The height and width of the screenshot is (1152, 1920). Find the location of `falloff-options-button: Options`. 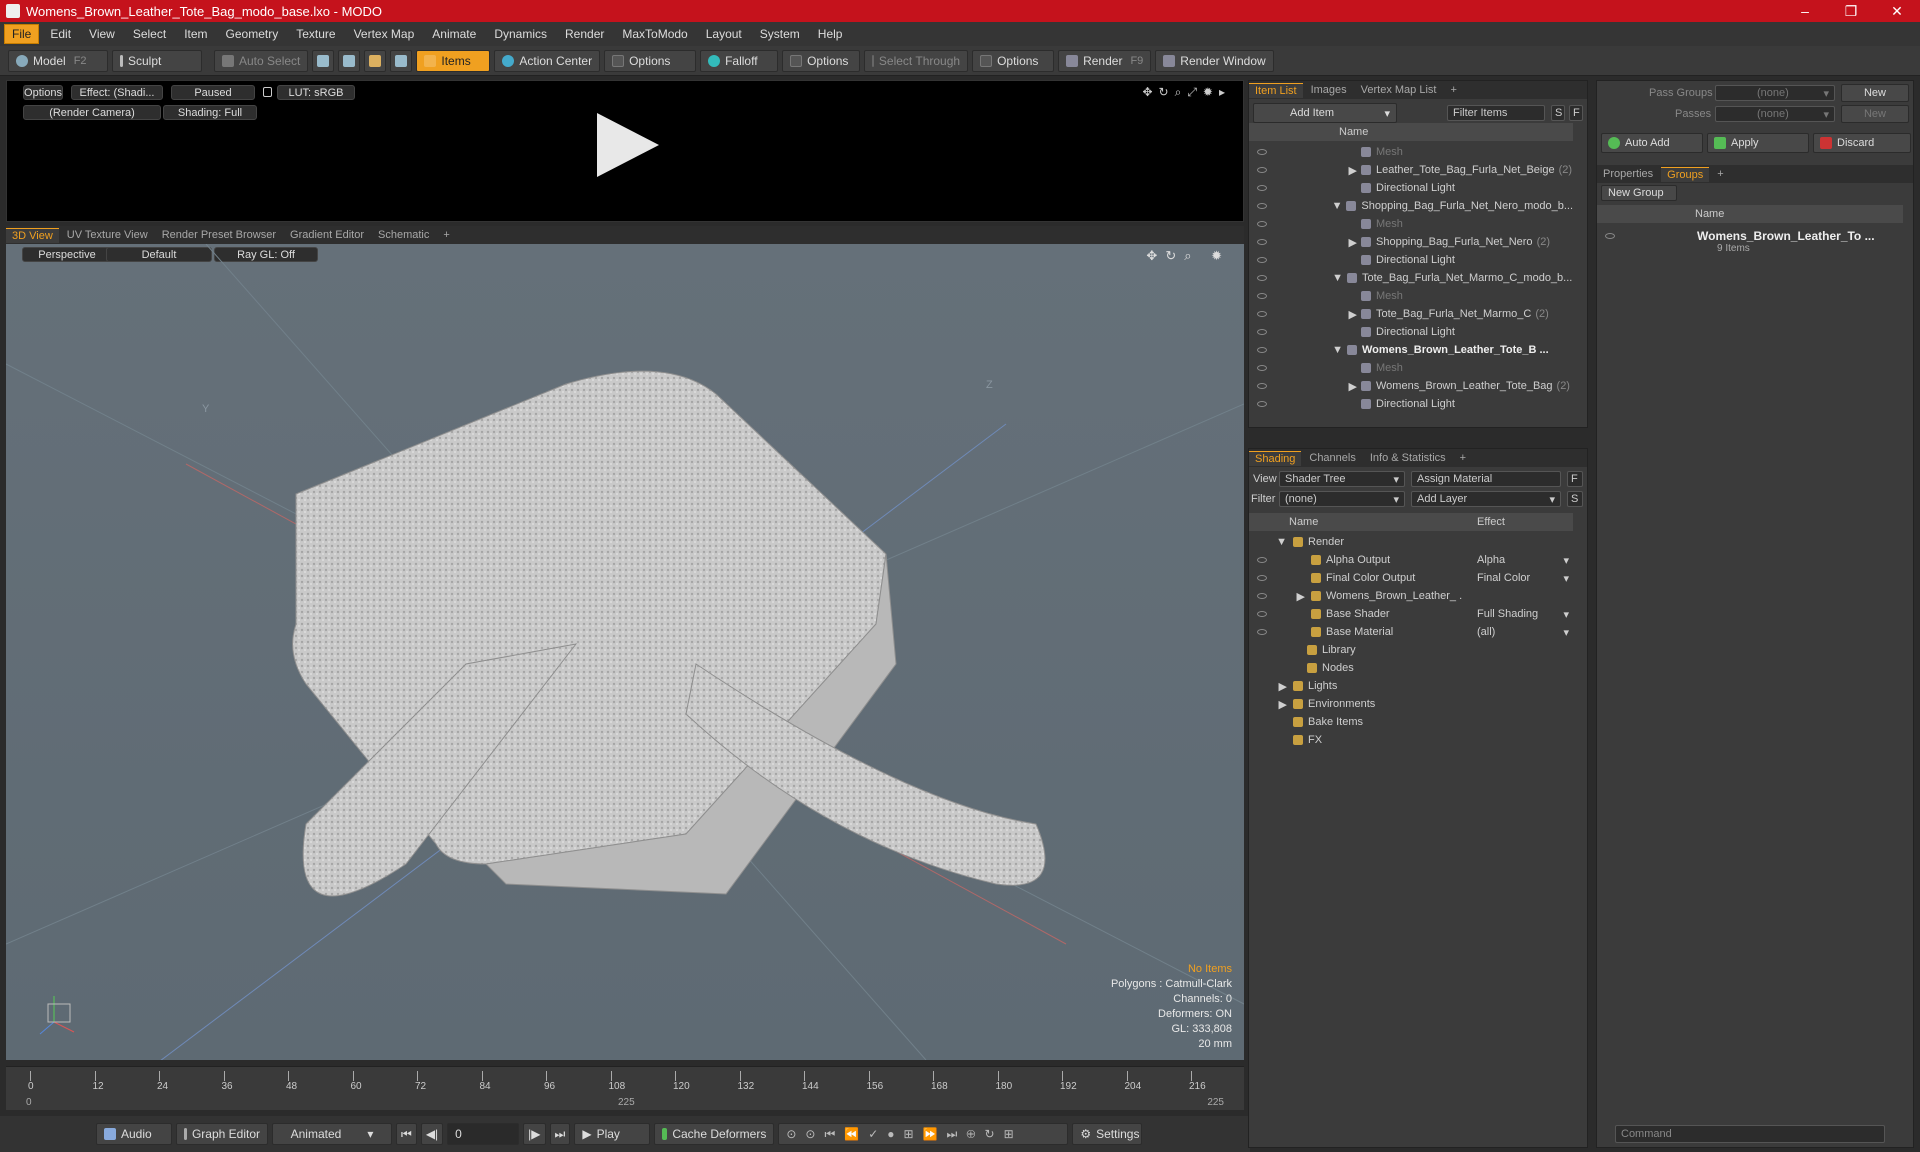

falloff-options-button: Options is located at coordinates (821, 60).